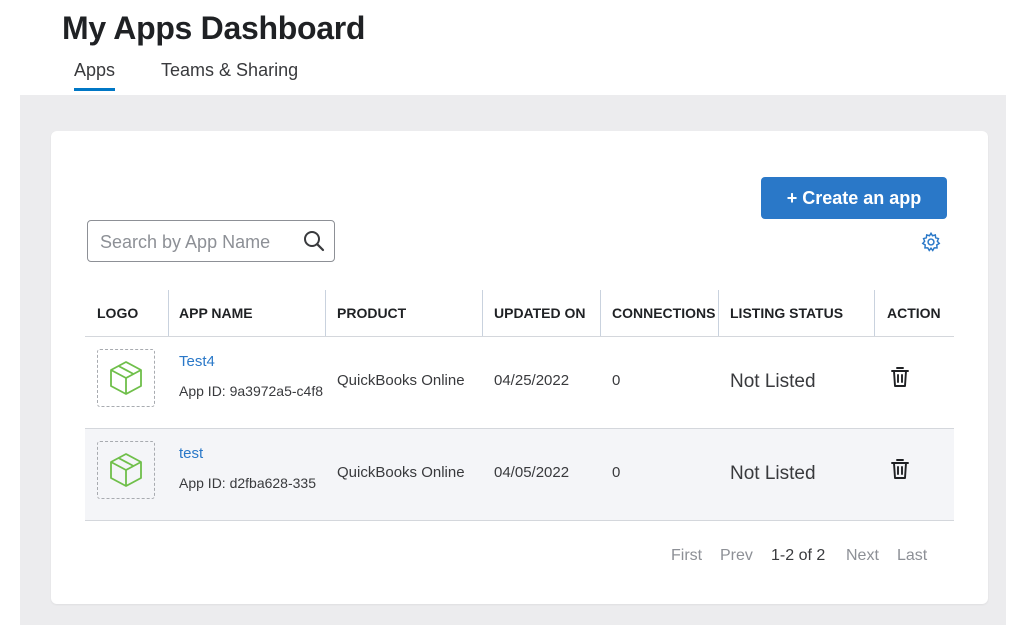  I want to click on column-header-app-name: APP NAME, so click(216, 313).